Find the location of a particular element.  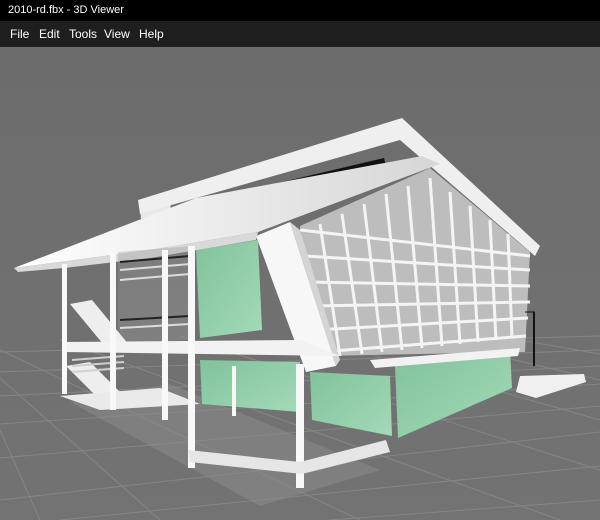

glass-panel-upper-left is located at coordinates (229, 289).